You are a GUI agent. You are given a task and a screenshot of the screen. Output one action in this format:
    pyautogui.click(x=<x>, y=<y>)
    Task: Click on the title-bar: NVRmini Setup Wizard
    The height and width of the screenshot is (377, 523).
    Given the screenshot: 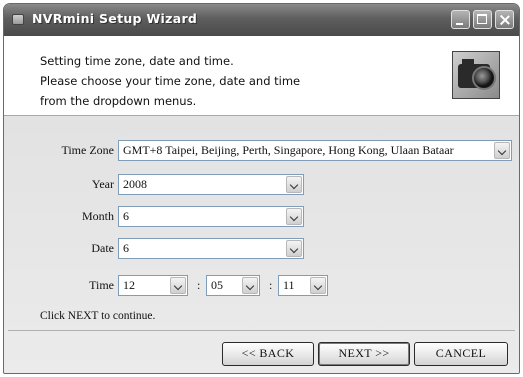 What is the action you would take?
    pyautogui.click(x=261, y=20)
    